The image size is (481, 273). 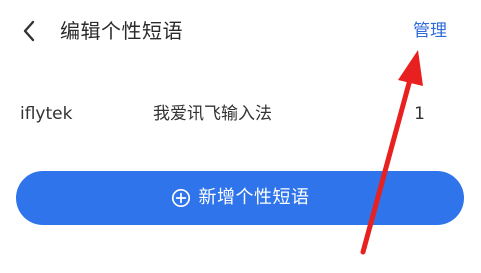 What do you see at coordinates (212, 114) in the screenshot?
I see `phrase-text: 我爱讯飞输入法` at bounding box center [212, 114].